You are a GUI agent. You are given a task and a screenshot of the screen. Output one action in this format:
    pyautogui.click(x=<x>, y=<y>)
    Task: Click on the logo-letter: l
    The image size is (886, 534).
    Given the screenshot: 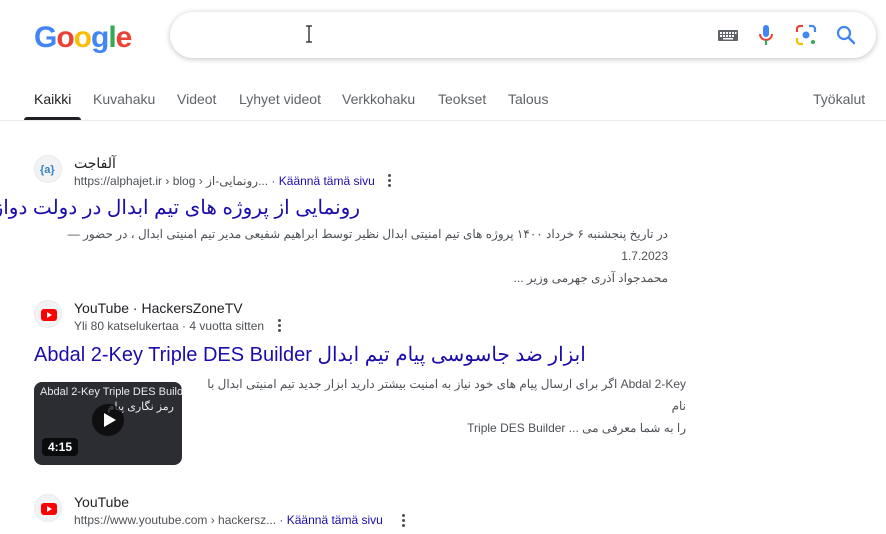 What is the action you would take?
    pyautogui.click(x=112, y=37)
    